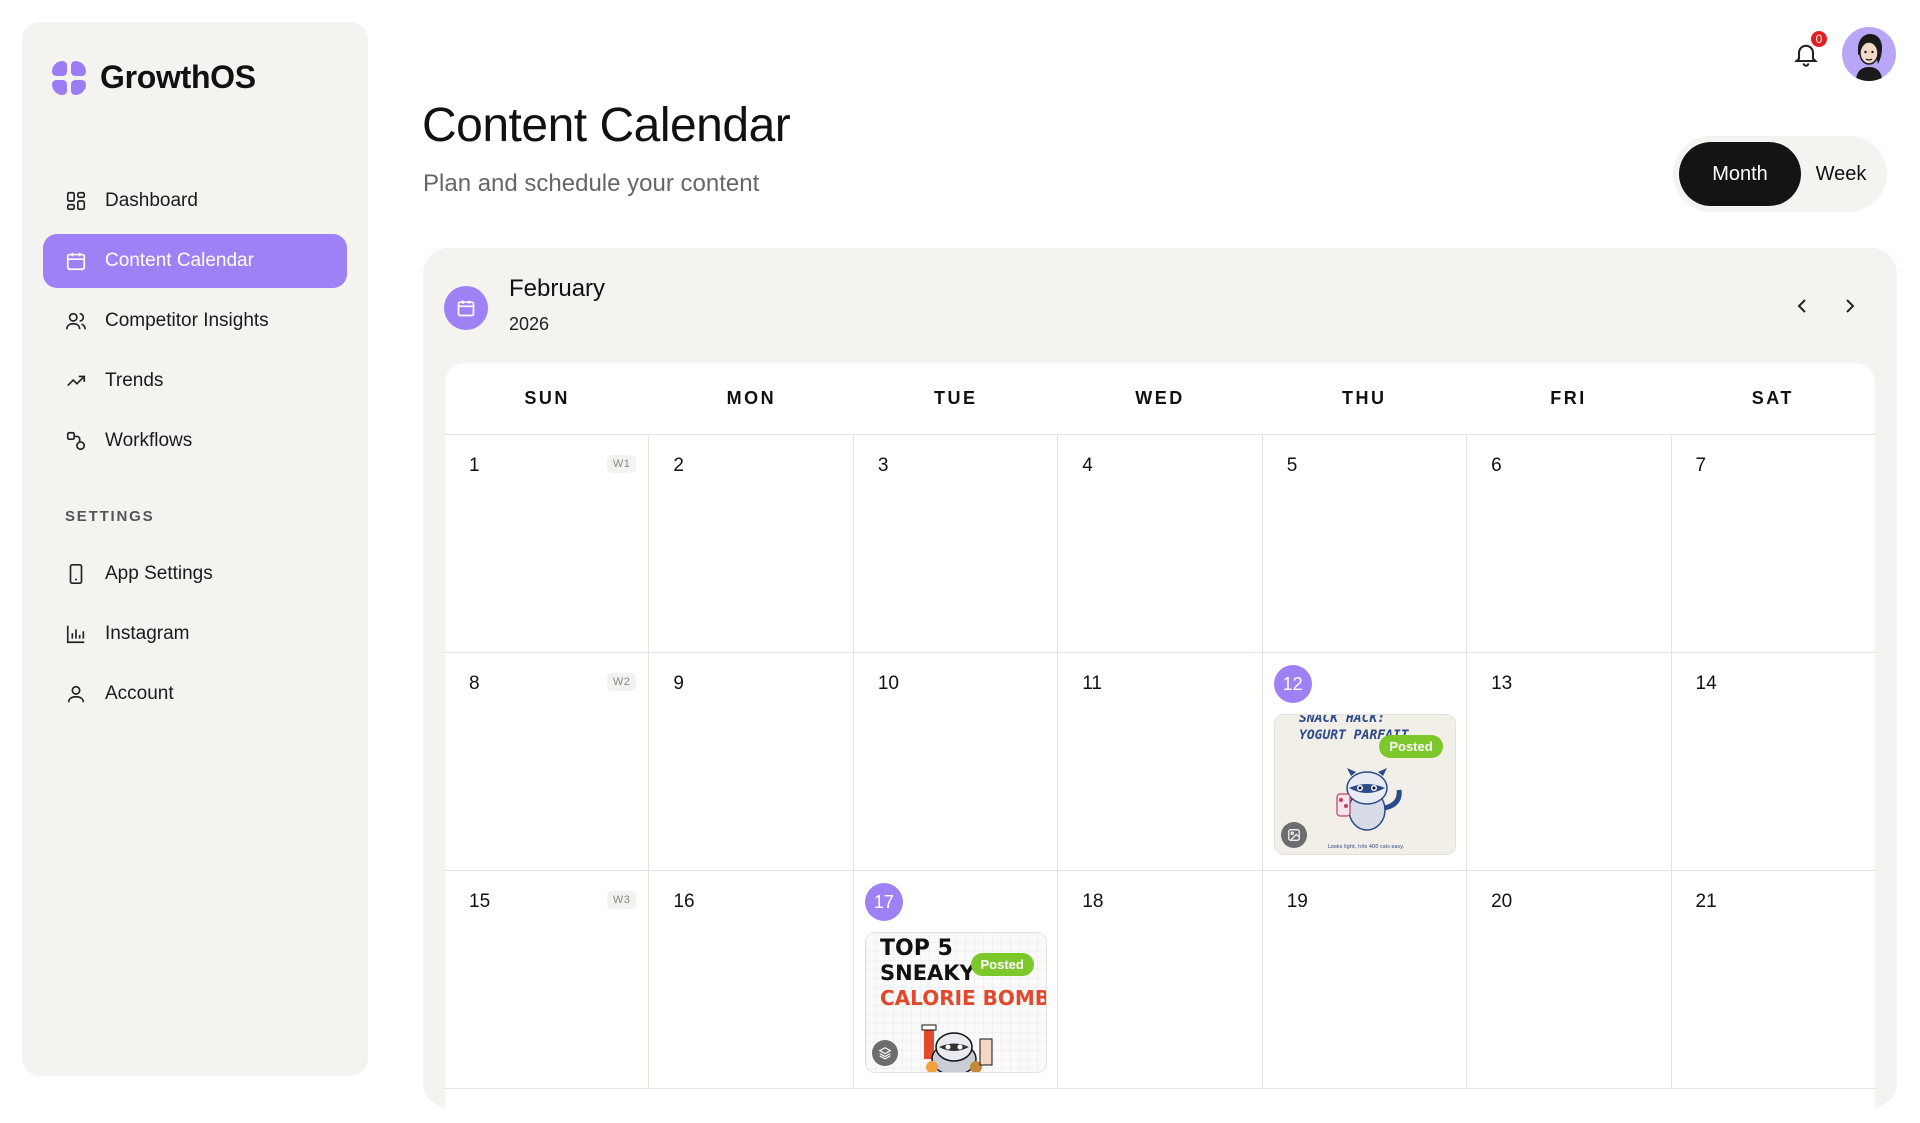 The image size is (1920, 1123). Describe the element at coordinates (1772, 398) in the screenshot. I see `weekday-label: SAT` at that location.